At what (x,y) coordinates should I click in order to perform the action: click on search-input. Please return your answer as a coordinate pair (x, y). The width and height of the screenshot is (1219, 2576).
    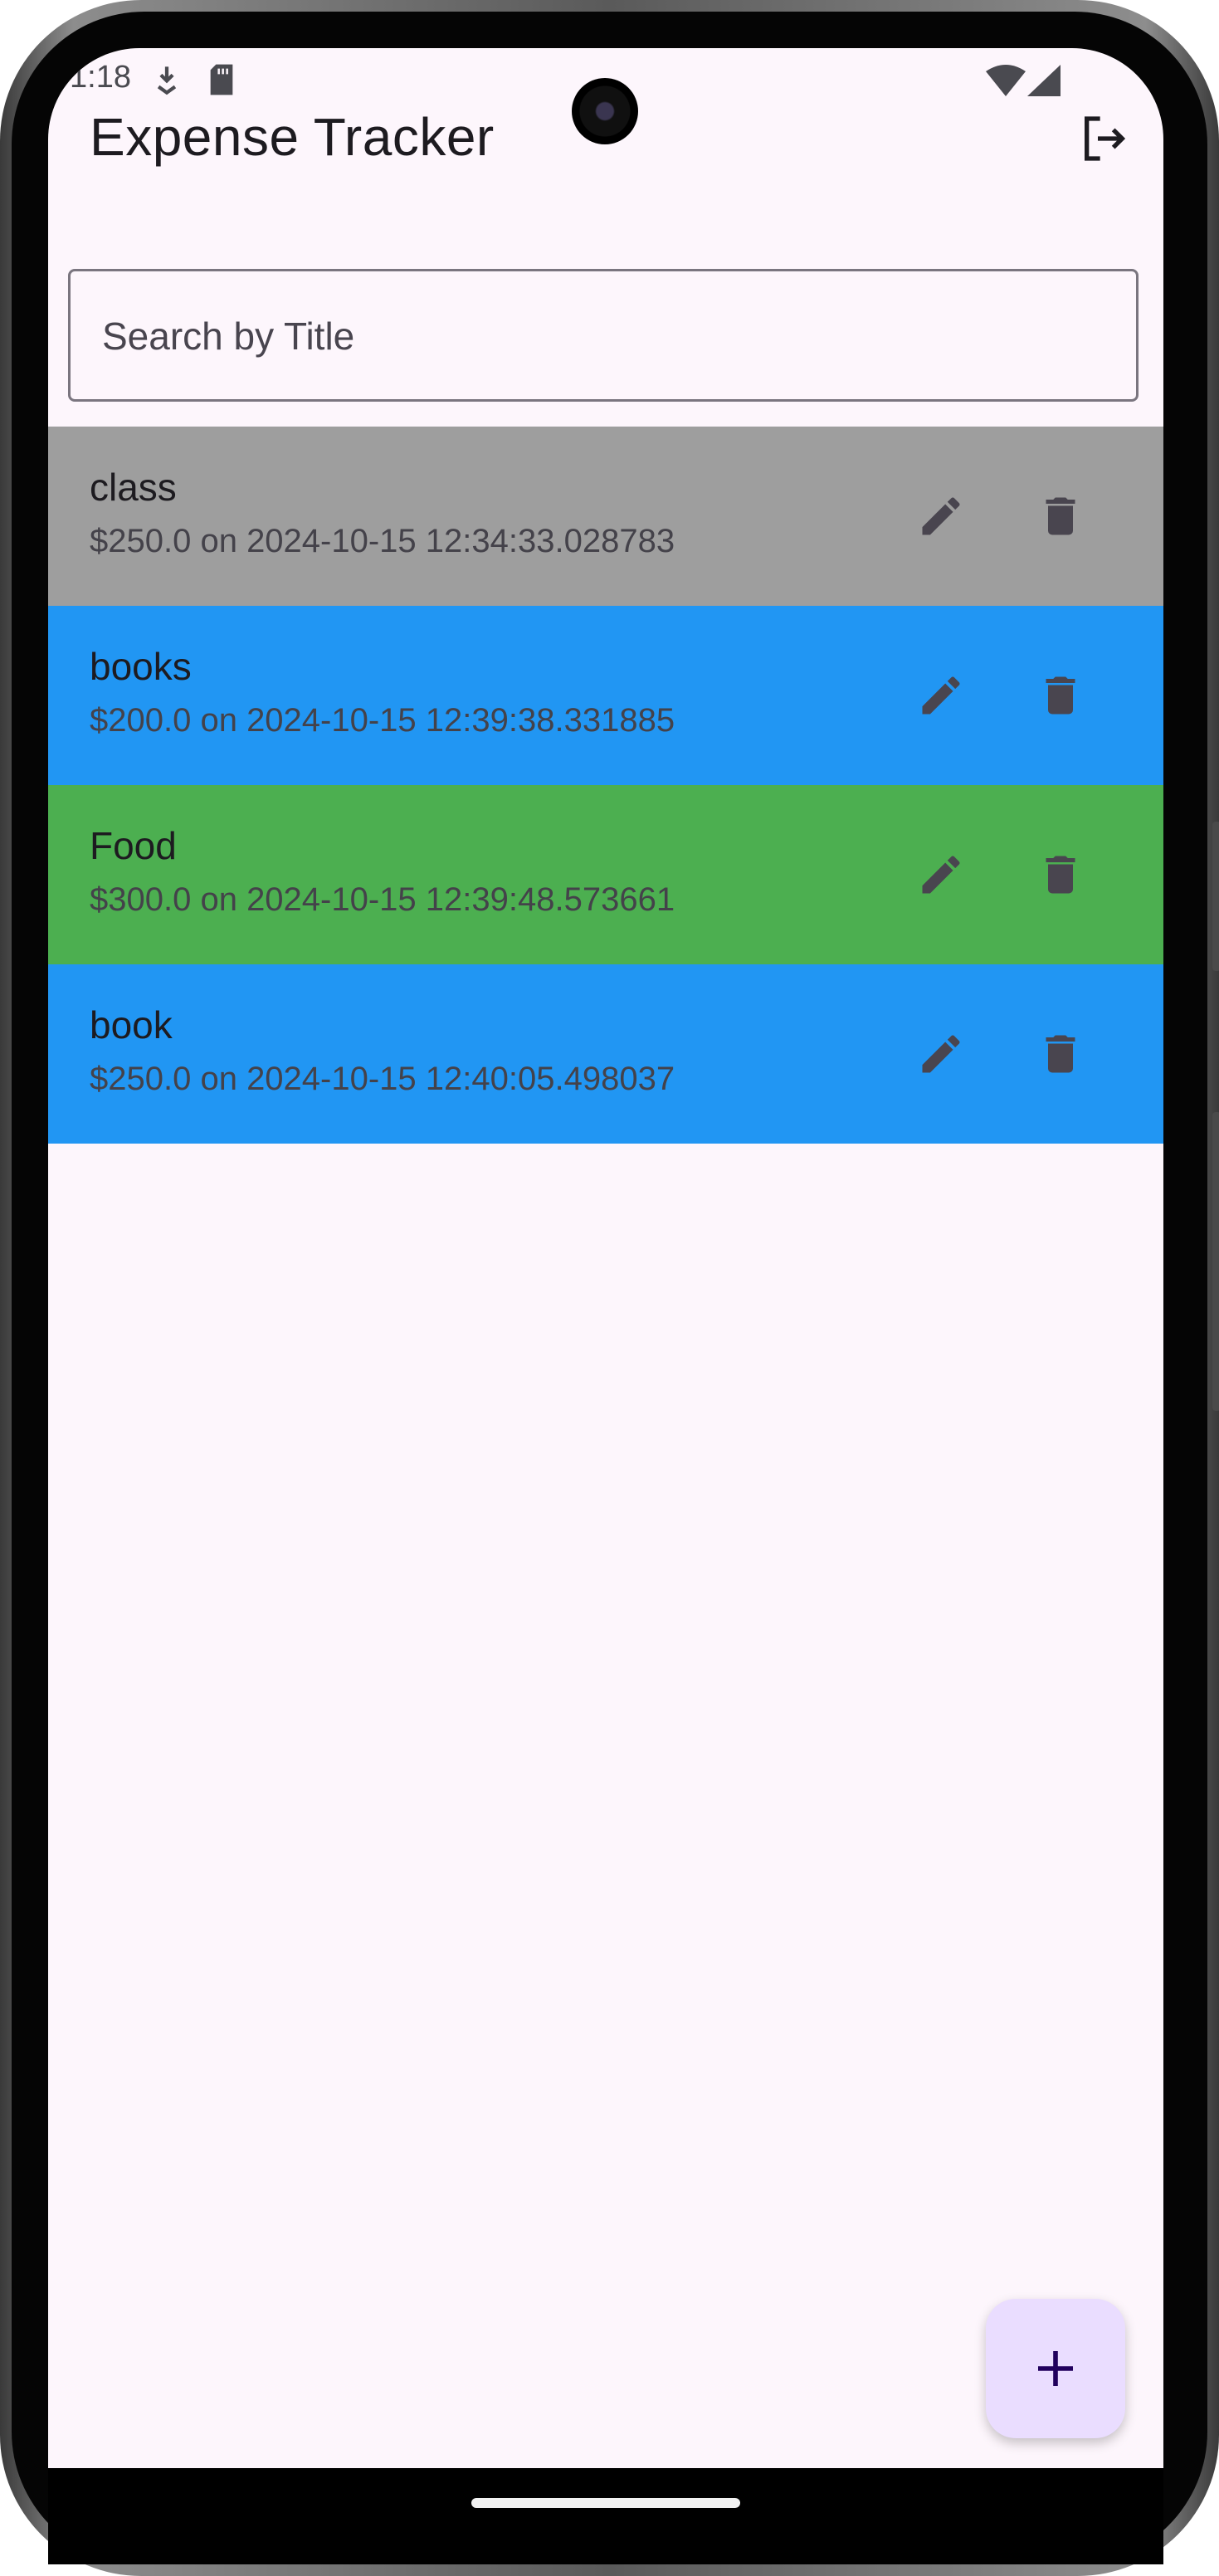
    Looking at the image, I should click on (600, 336).